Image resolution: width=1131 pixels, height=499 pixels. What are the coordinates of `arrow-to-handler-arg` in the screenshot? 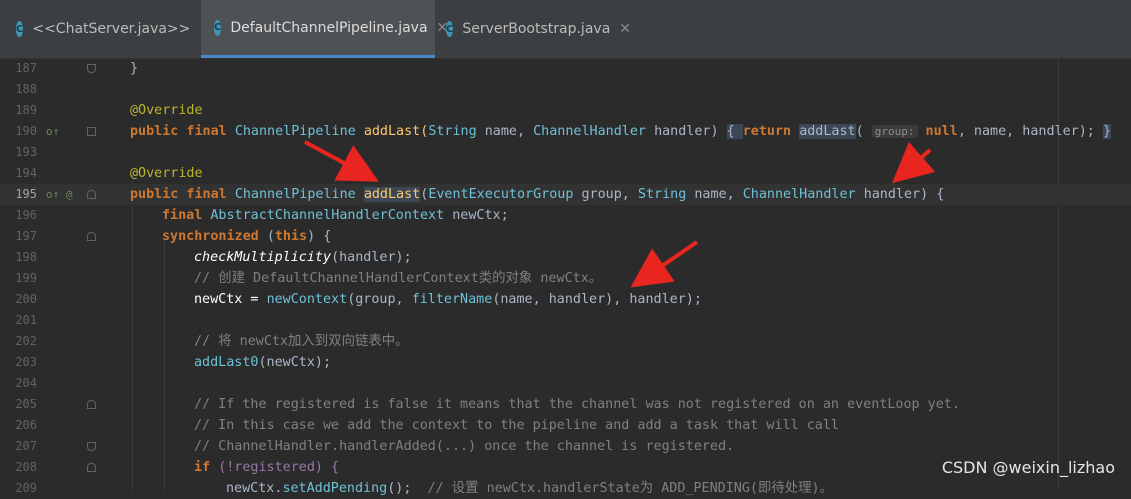 It's located at (664, 264).